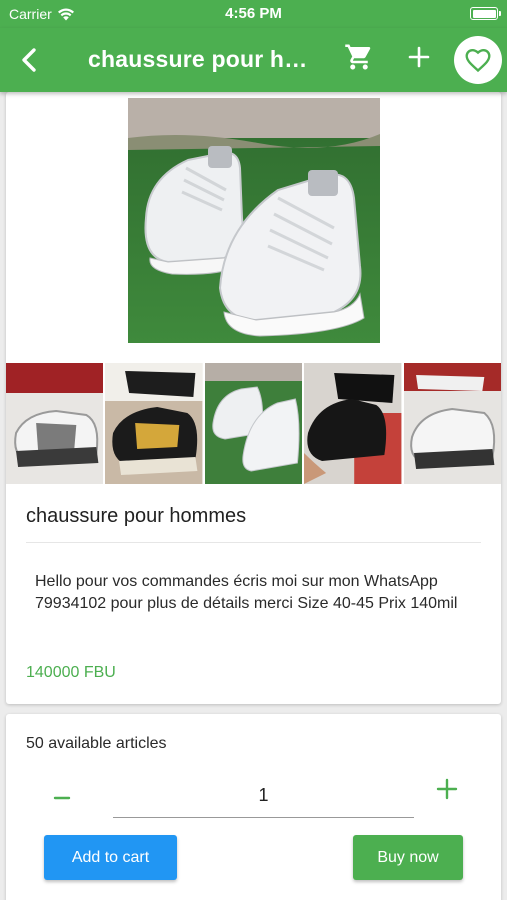  Describe the element at coordinates (263, 796) in the screenshot. I see `quantity-input` at that location.